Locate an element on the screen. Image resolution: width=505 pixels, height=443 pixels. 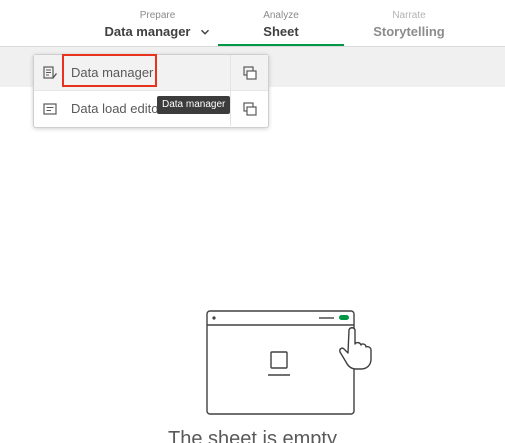
empty-sheet-illustration is located at coordinates (289, 362).